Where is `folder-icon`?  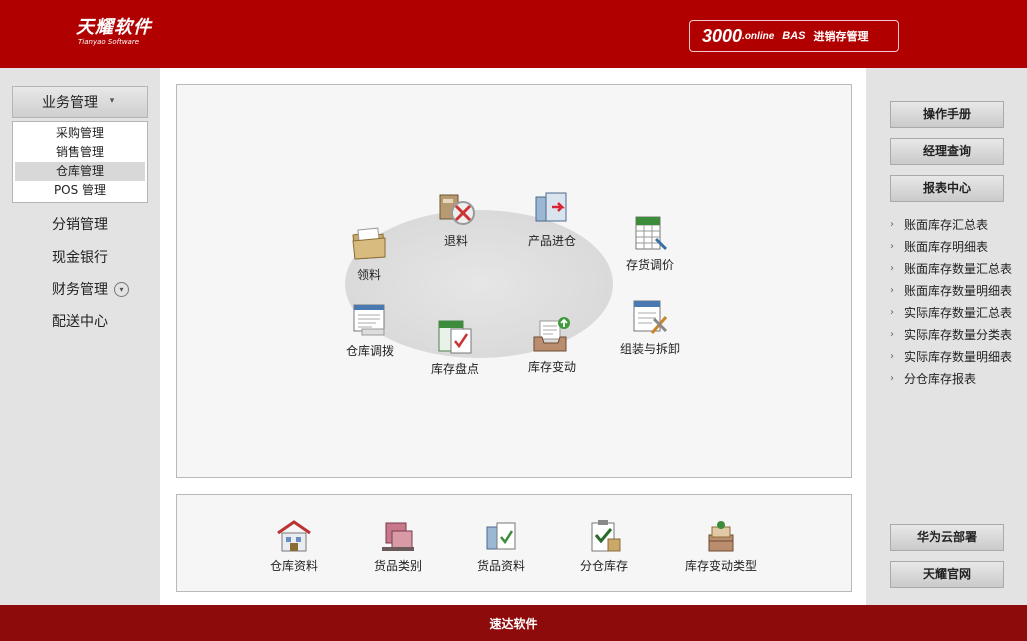
folder-icon is located at coordinates (369, 243).